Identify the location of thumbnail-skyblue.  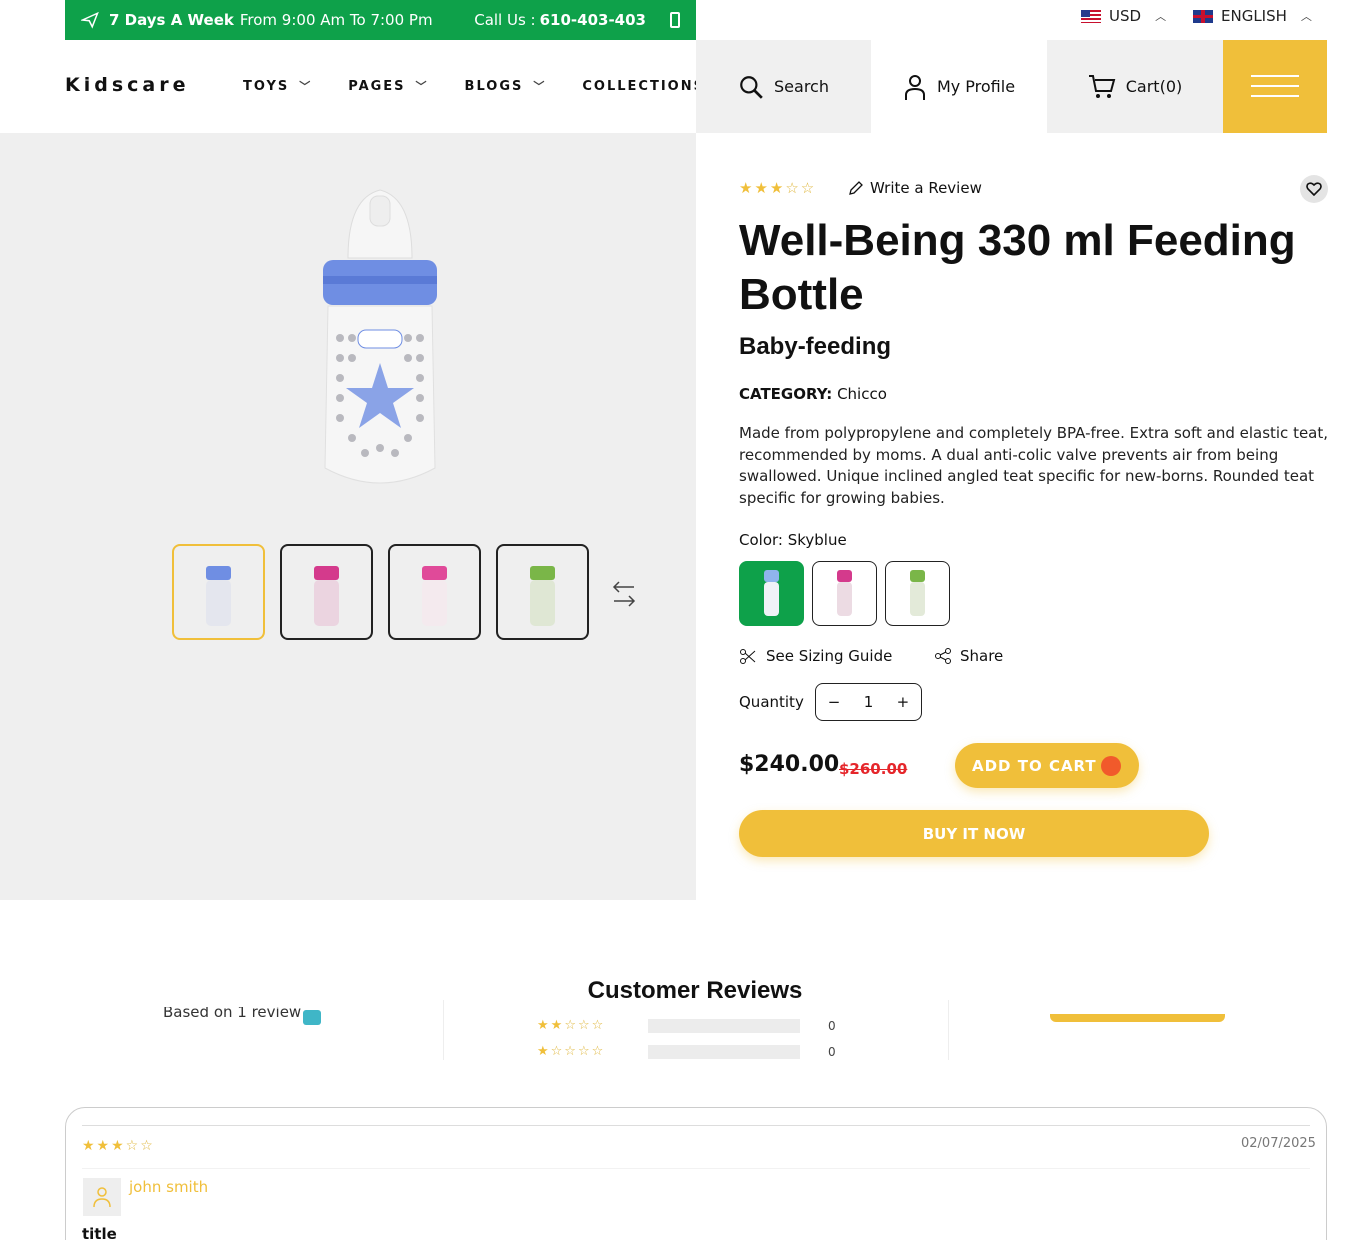
(218, 592).